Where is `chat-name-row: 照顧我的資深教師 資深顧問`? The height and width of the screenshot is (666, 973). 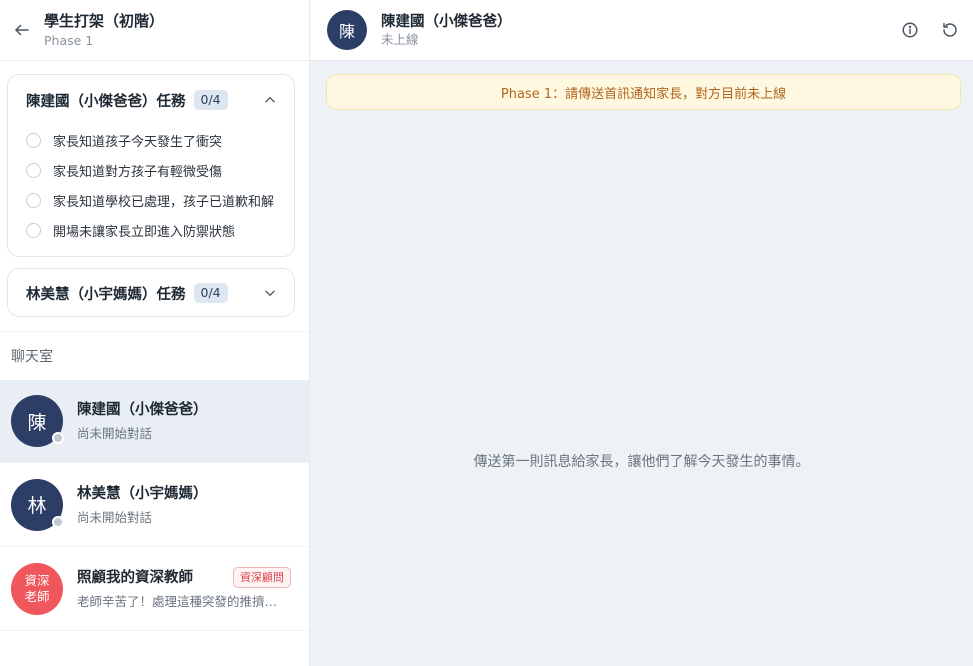 chat-name-row: 照顧我的資深教師 資深顧問 is located at coordinates (184, 577).